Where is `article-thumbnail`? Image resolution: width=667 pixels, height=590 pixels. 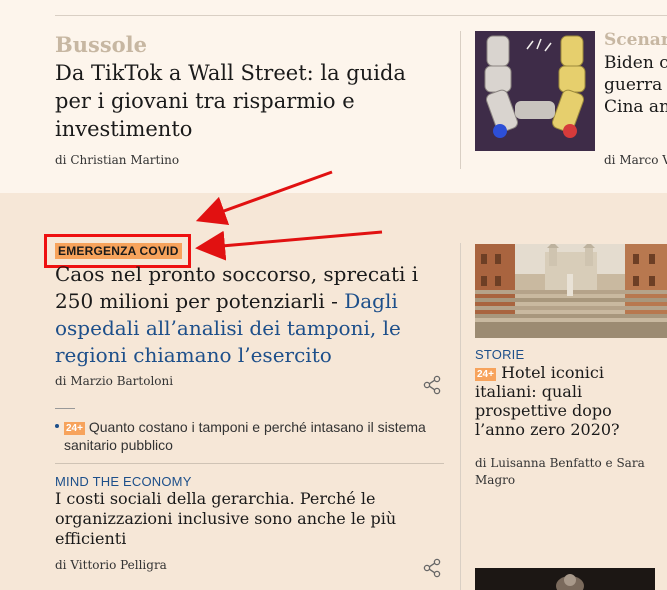 article-thumbnail is located at coordinates (565, 579).